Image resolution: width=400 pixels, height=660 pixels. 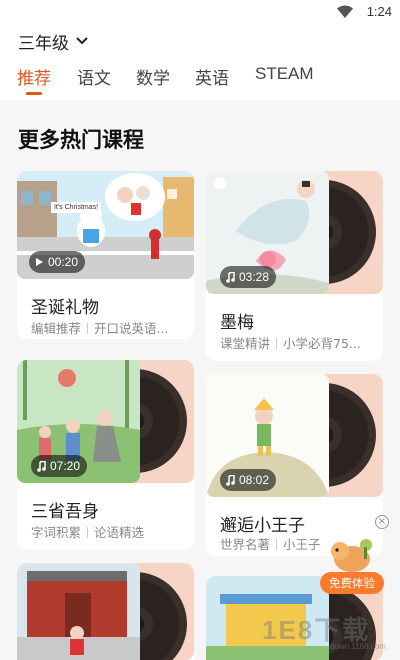 I want to click on course-card-sanxing: 07:20 三省吾身 字词积累 论语精选, so click(x=105, y=455).